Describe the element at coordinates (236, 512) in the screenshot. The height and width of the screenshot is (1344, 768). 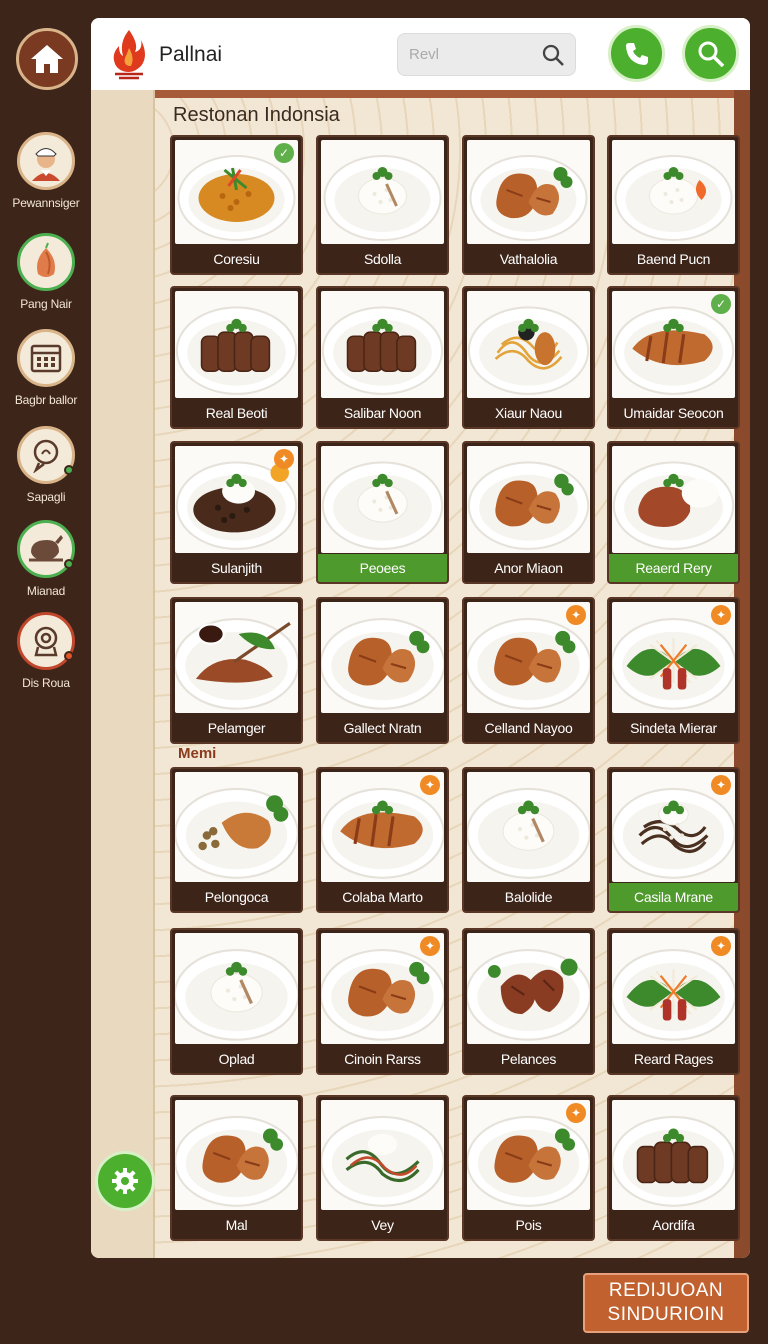
I see `menu-item-card: ✦ Sulanjith` at that location.